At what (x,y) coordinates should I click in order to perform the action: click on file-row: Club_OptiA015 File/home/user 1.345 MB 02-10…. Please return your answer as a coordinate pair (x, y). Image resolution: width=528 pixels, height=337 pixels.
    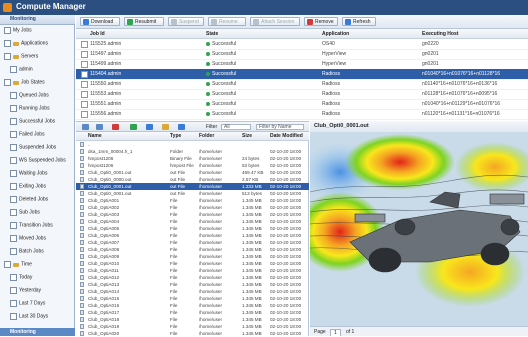
    Looking at the image, I should click on (192, 298).